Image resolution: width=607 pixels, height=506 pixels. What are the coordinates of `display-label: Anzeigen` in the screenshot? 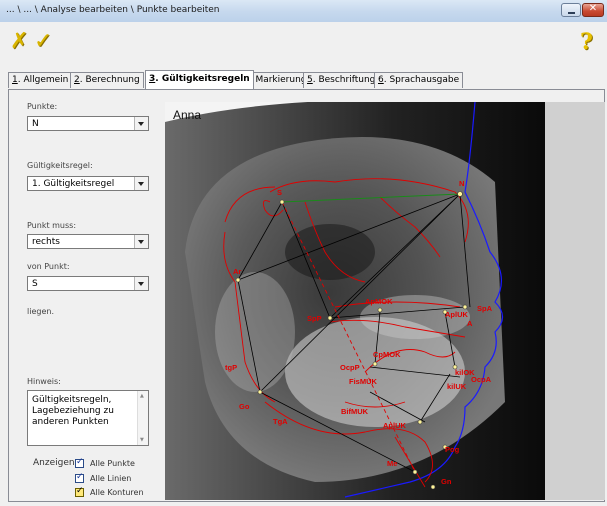 It's located at (54, 463).